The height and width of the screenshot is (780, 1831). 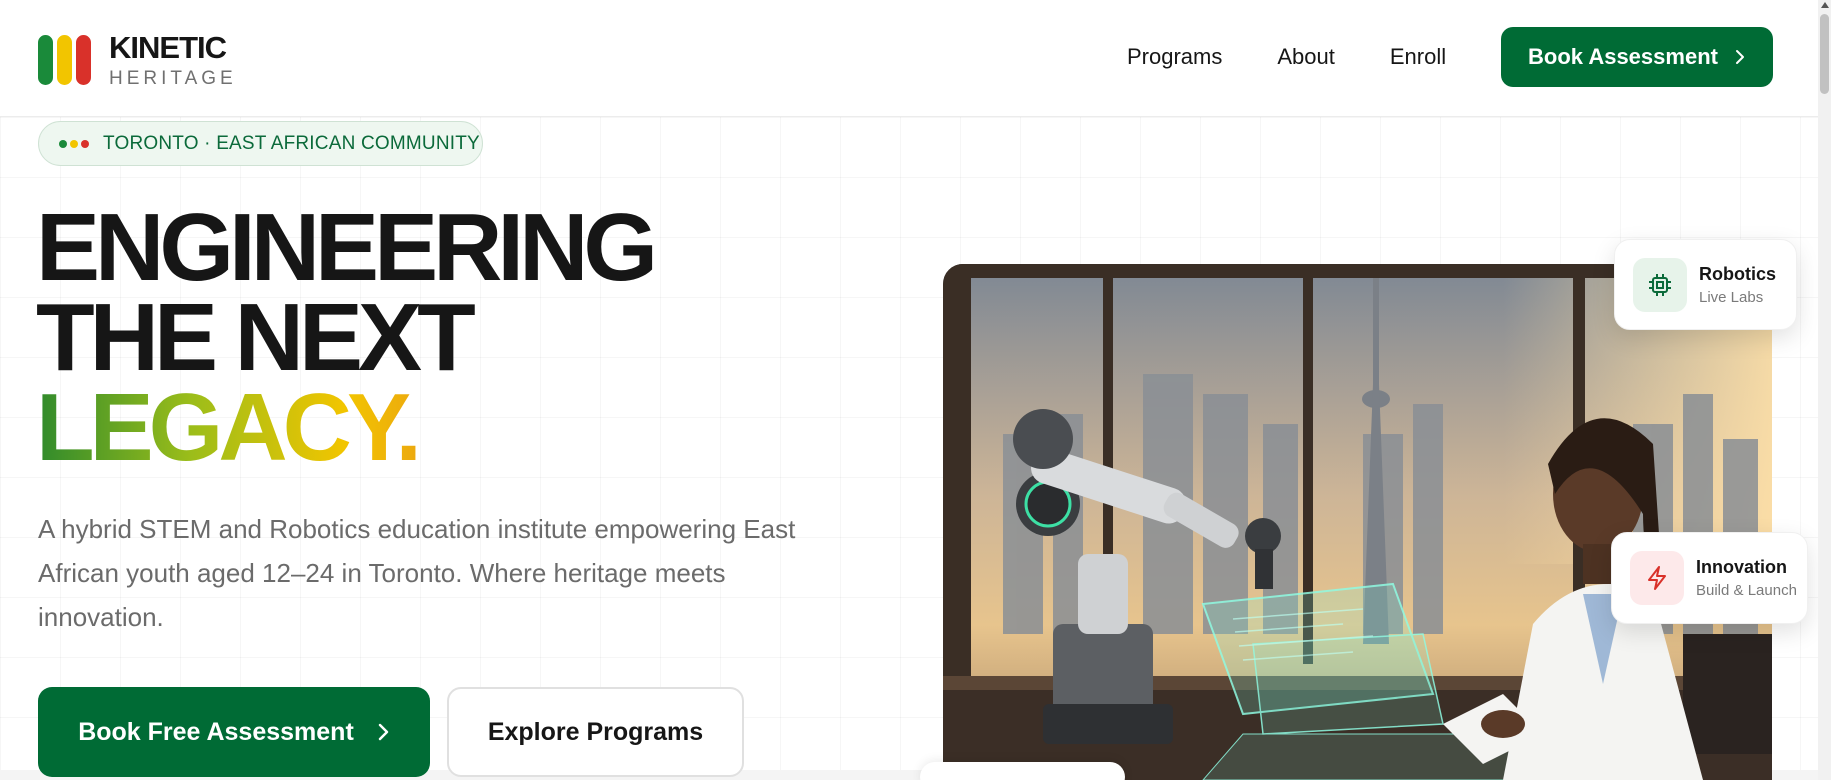 I want to click on innovation-card-title: Innovation, so click(x=1741, y=567).